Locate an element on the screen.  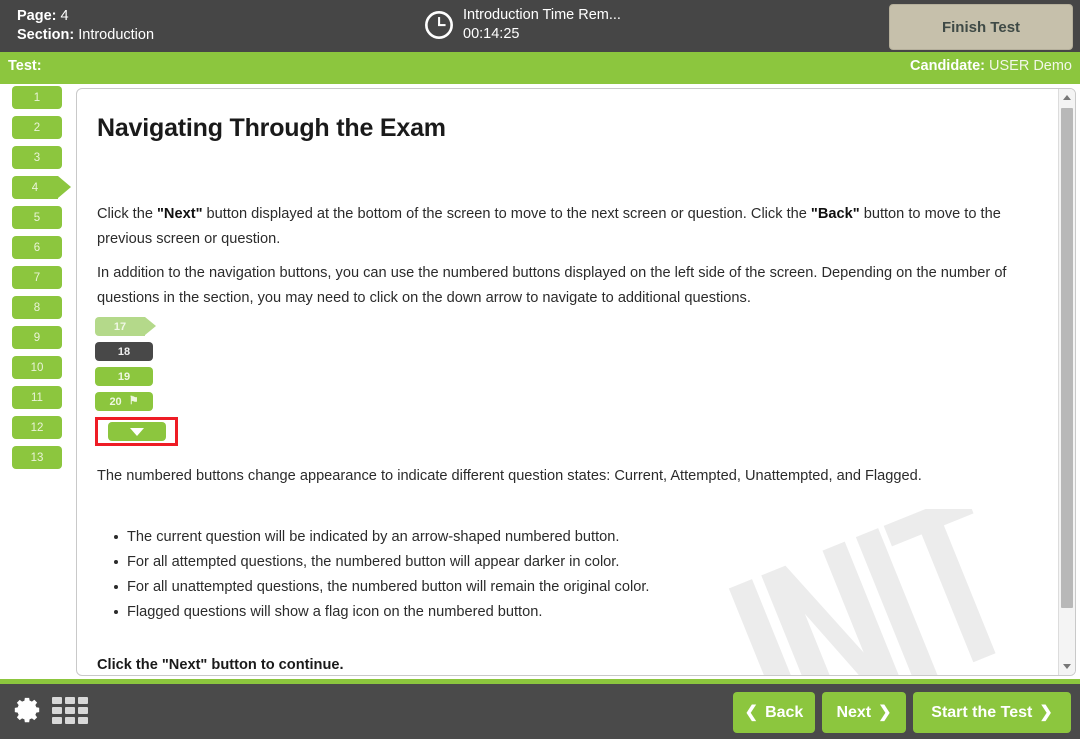
scroll-down-button is located at coordinates (1067, 666).